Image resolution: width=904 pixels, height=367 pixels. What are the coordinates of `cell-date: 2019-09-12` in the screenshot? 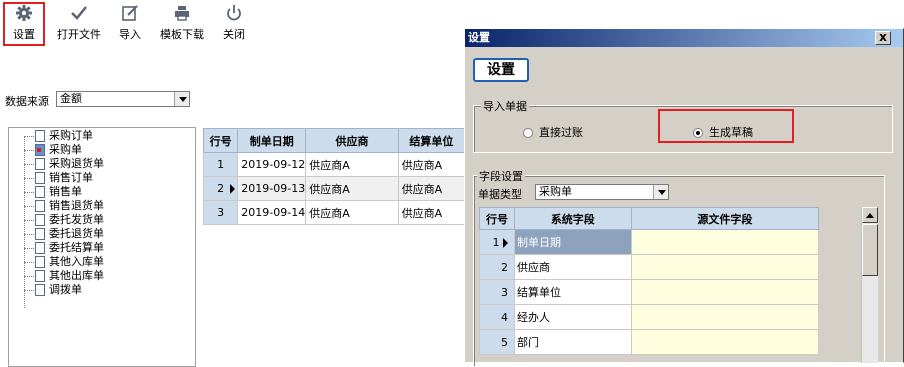 It's located at (272, 164).